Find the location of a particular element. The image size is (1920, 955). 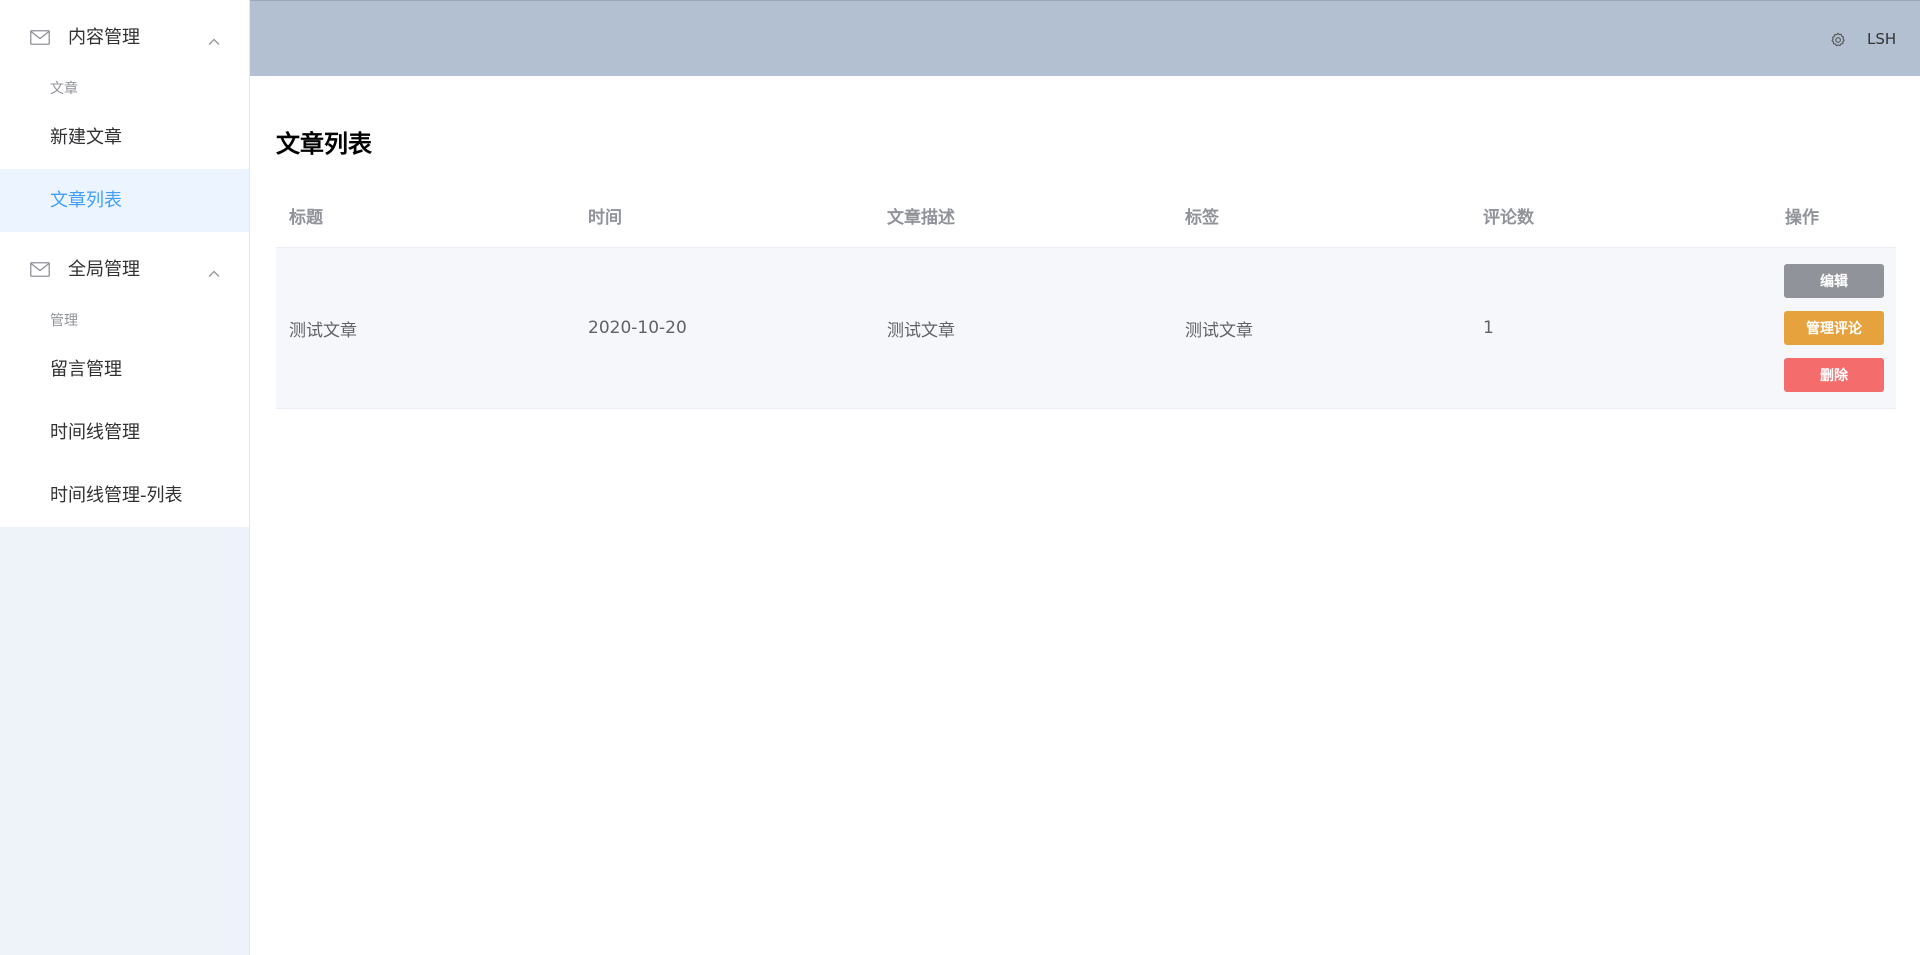

column-header-comments: 评论数 is located at coordinates (1508, 218).